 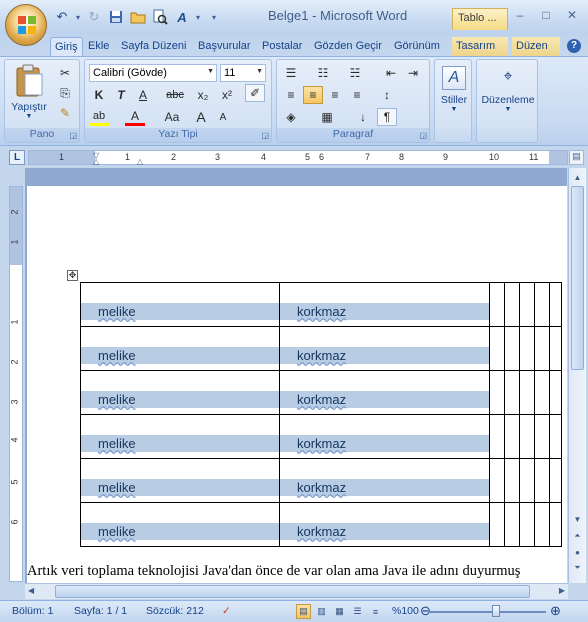 What do you see at coordinates (577, 536) in the screenshot?
I see `previous-page-button: ⏶` at bounding box center [577, 536].